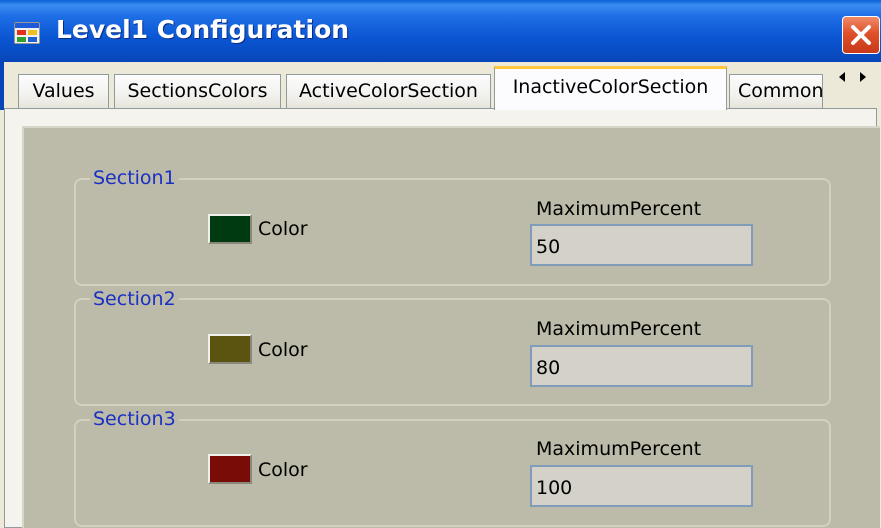 Image resolution: width=881 pixels, height=528 pixels. What do you see at coordinates (134, 419) in the screenshot?
I see `section3-legend: Section3` at bounding box center [134, 419].